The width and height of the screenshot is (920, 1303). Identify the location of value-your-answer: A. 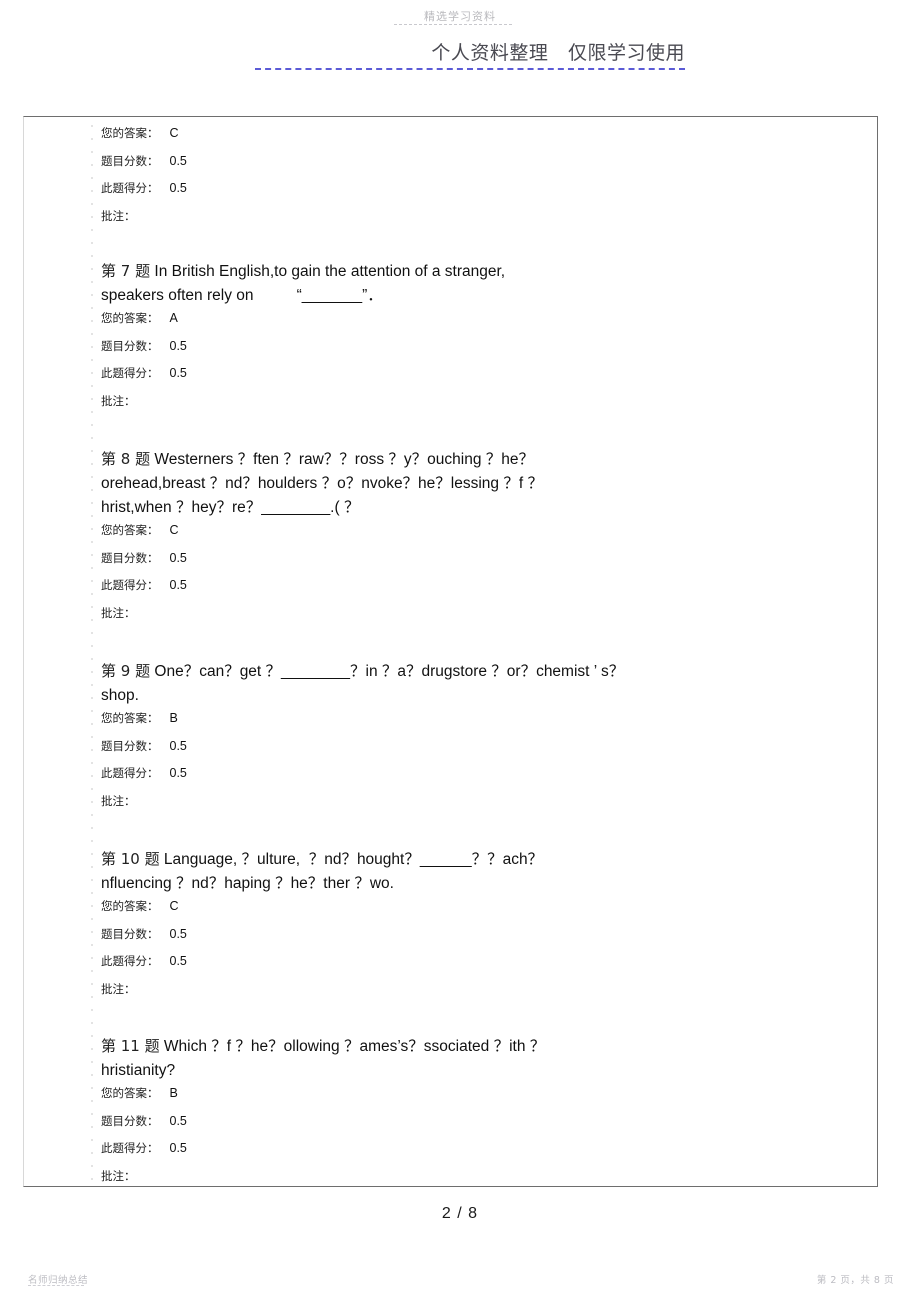
(173, 318).